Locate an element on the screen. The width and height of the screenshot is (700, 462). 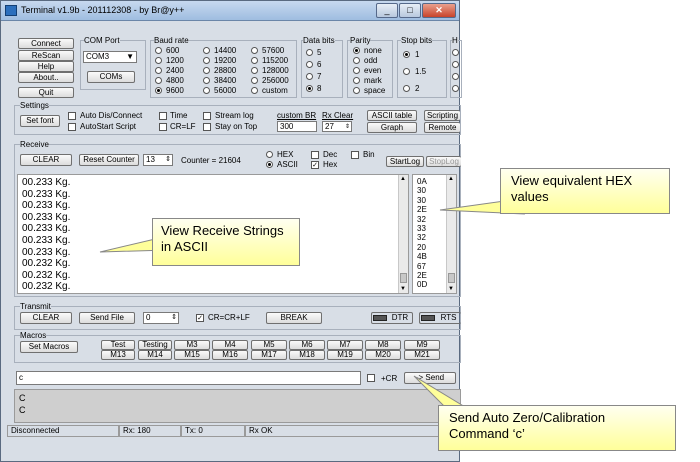
receive-ascii-callout: View Receive Strings in ASCII is located at coordinates (226, 242).